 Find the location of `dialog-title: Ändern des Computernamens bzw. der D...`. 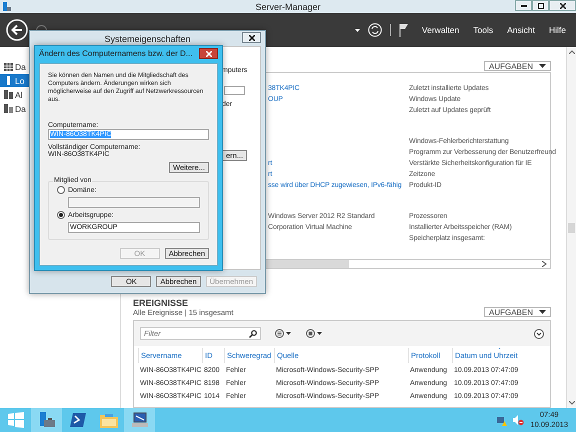

dialog-title: Ändern des Computernamens bzw. der D... is located at coordinates (115, 53).